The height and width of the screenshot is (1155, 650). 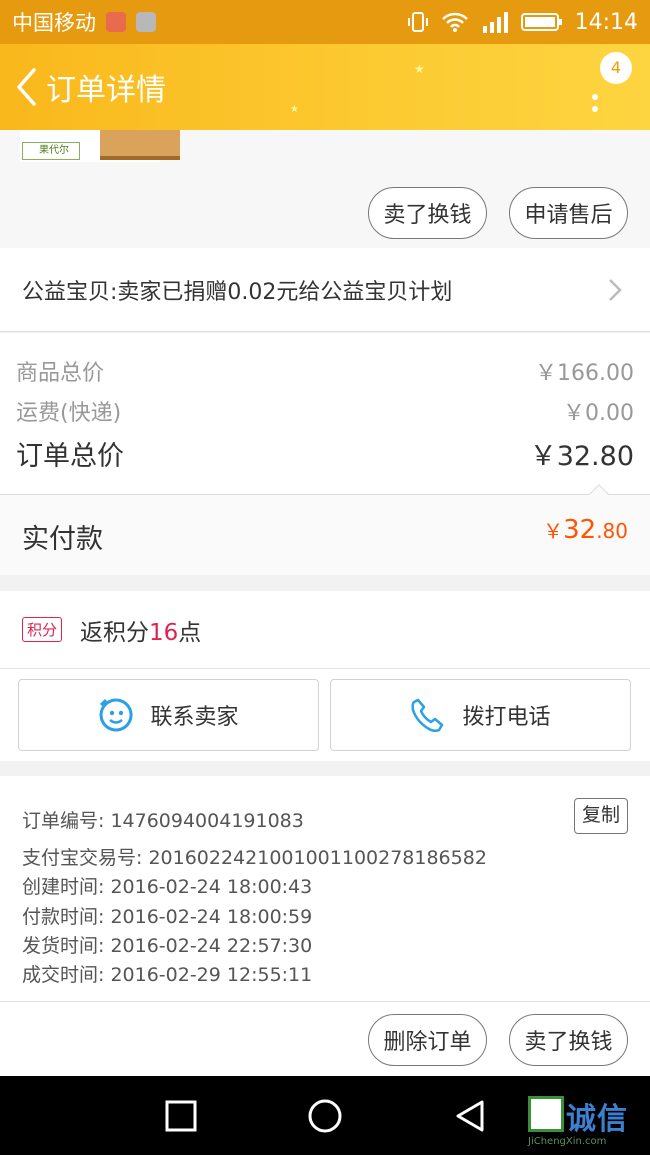 I want to click on system-nav-bar: 诚信 JiChengXin.com, so click(x=325, y=1115).